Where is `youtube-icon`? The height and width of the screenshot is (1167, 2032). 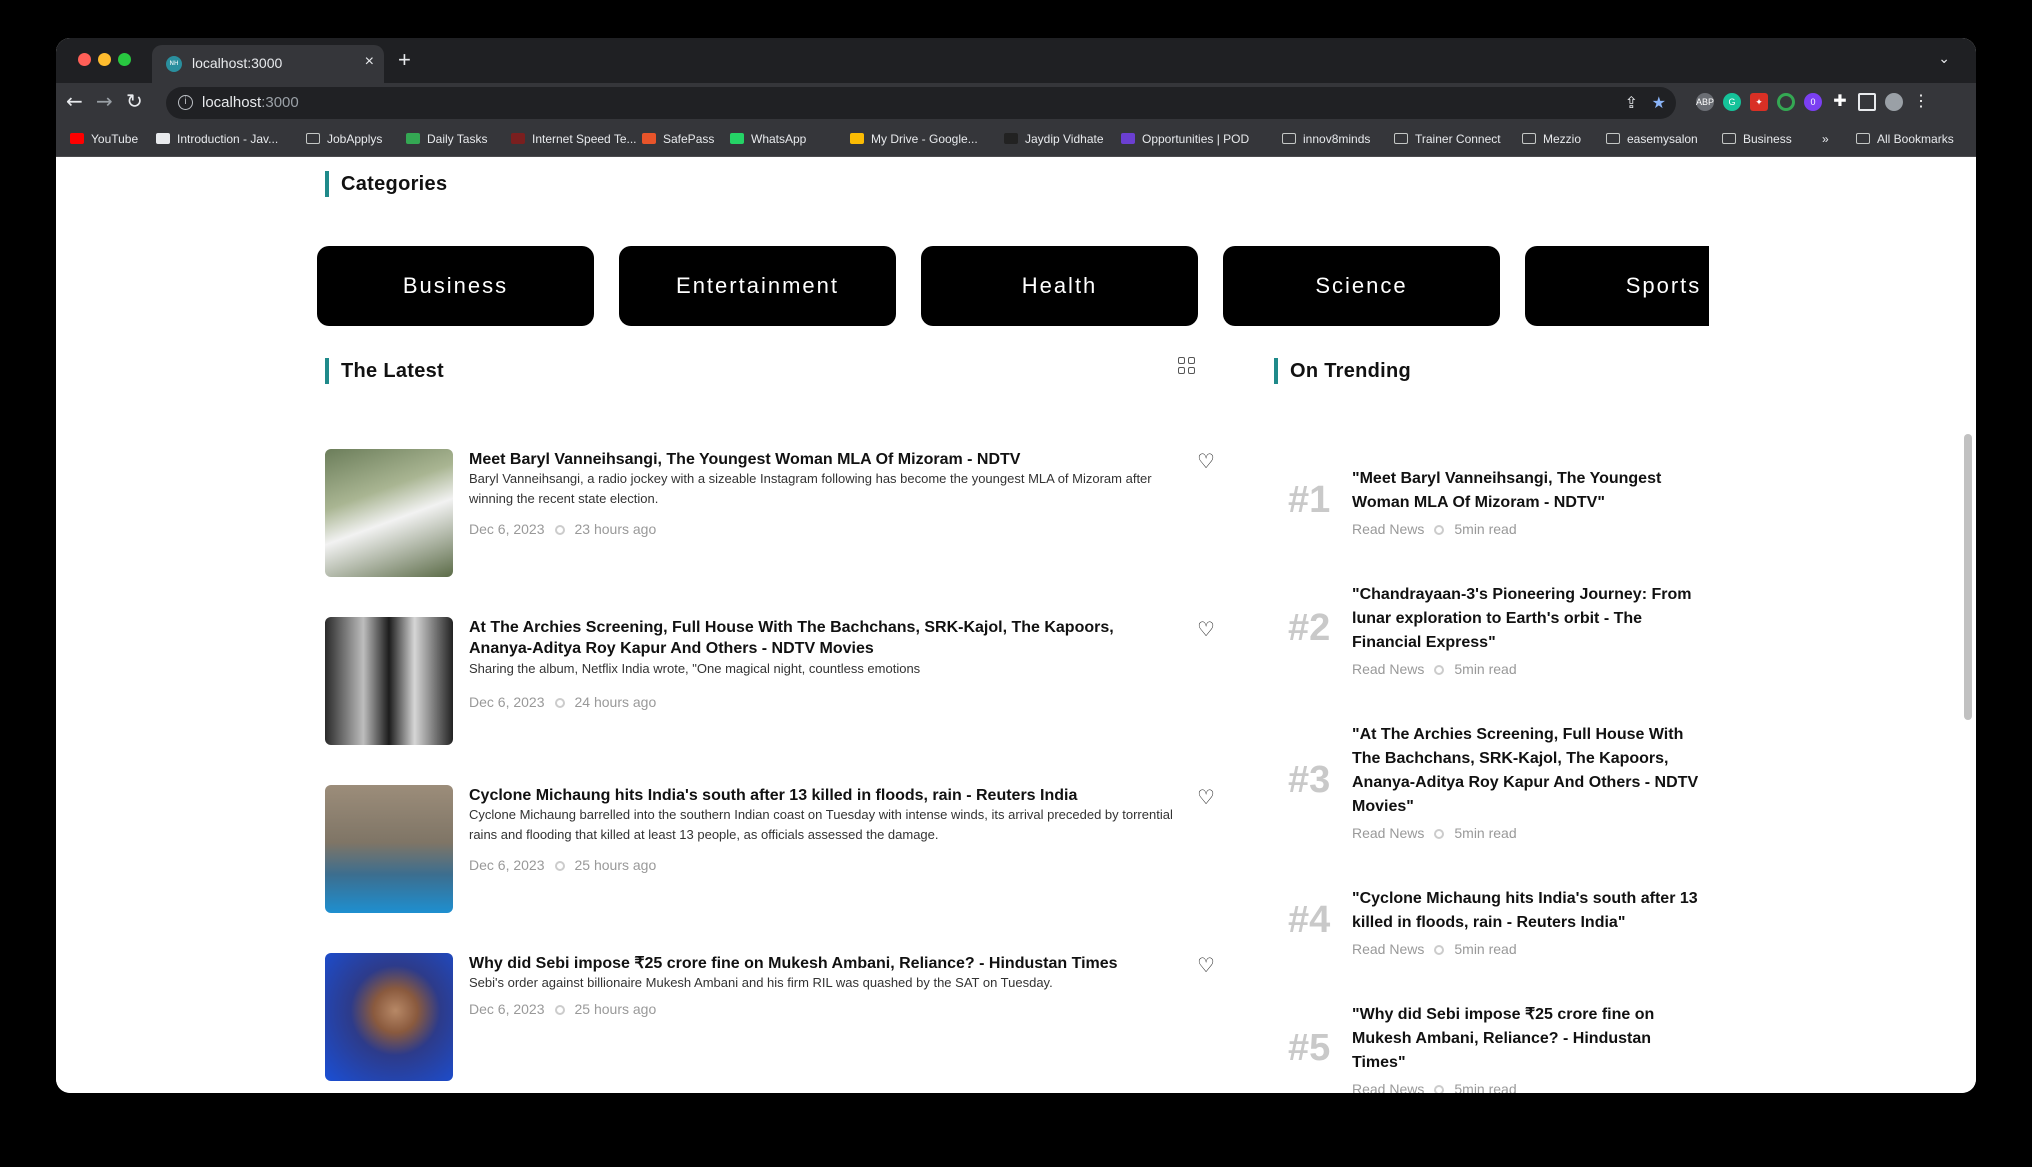 youtube-icon is located at coordinates (77, 138).